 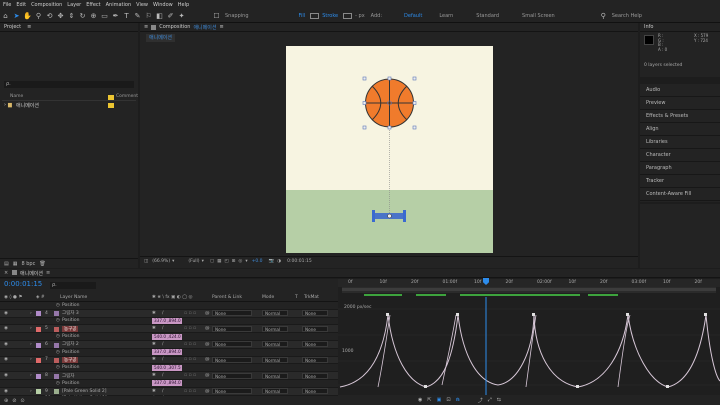 I want to click on graph-toggle-icon: ⊙, so click(x=22, y=401).